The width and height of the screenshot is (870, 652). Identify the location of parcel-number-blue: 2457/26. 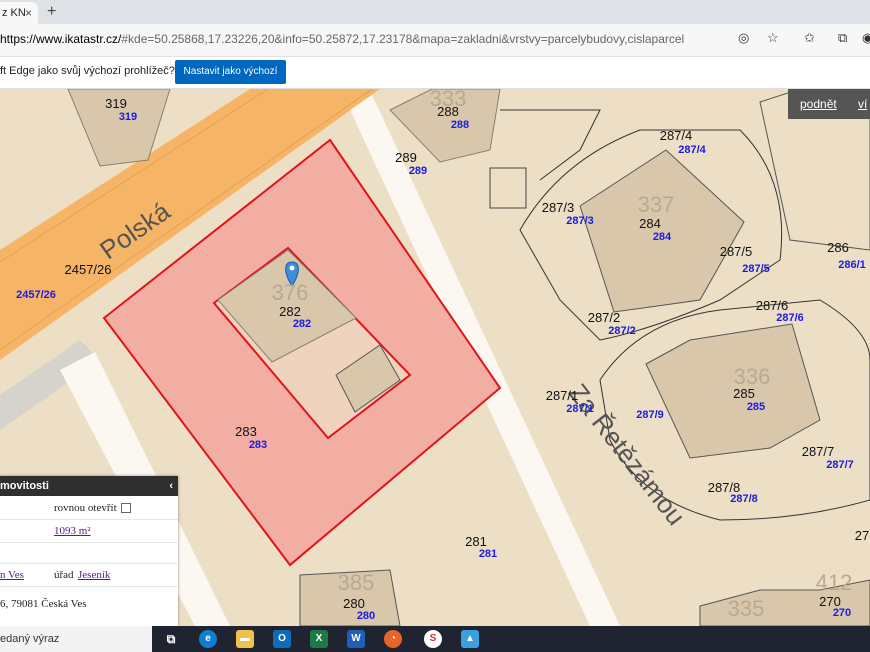
(36, 295).